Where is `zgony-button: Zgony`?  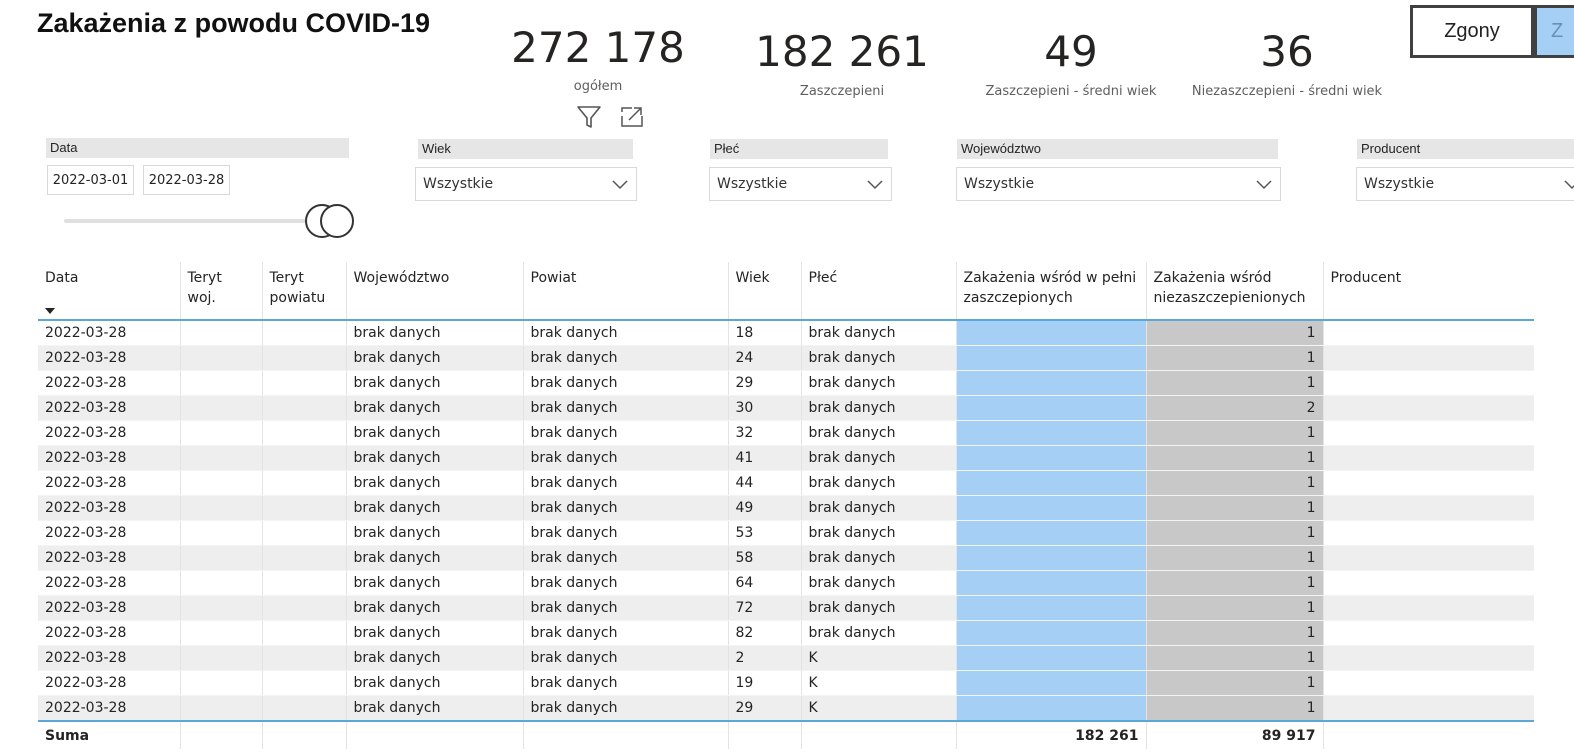 zgony-button: Zgony is located at coordinates (1472, 31).